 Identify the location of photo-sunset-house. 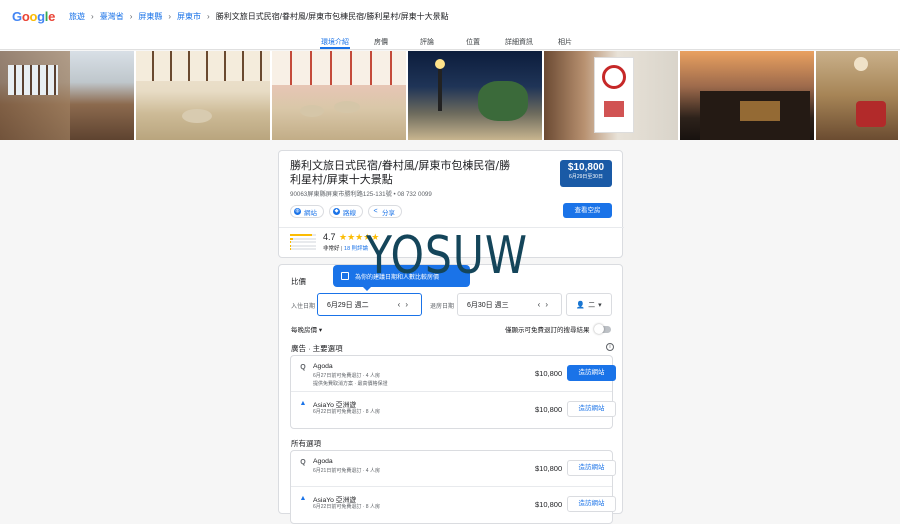
(747, 95).